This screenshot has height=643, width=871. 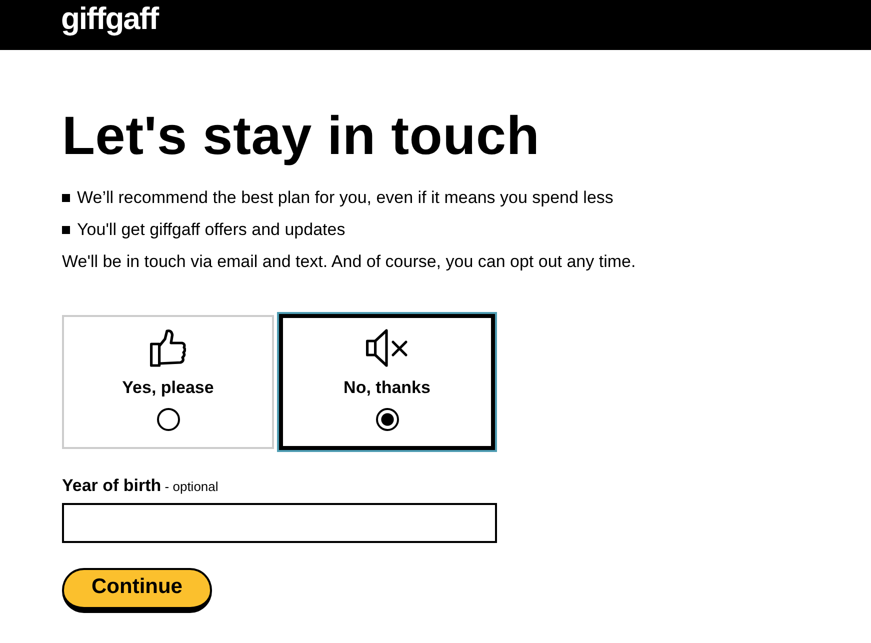 What do you see at coordinates (140, 486) in the screenshot?
I see `field-label: Year of birth - optional` at bounding box center [140, 486].